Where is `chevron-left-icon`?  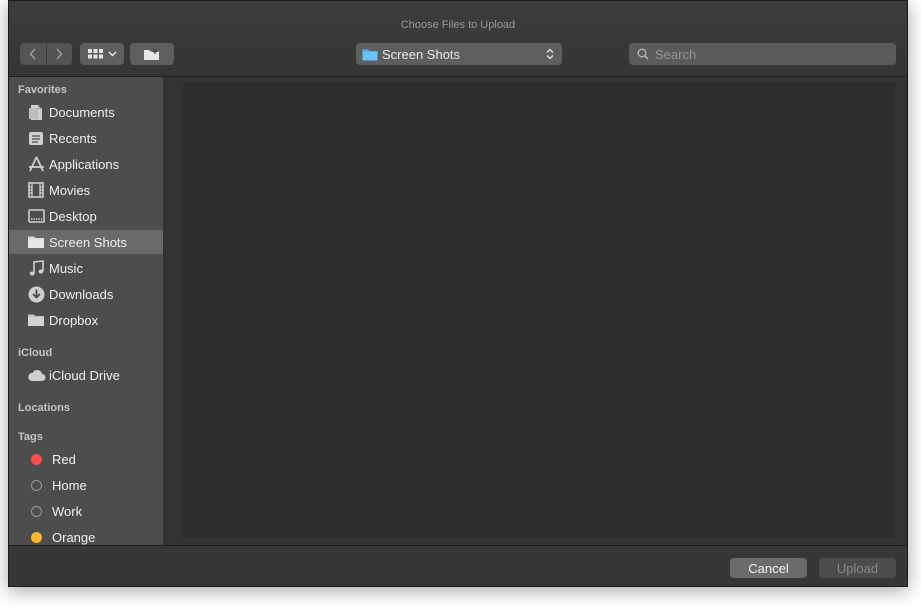
chevron-left-icon is located at coordinates (32, 54).